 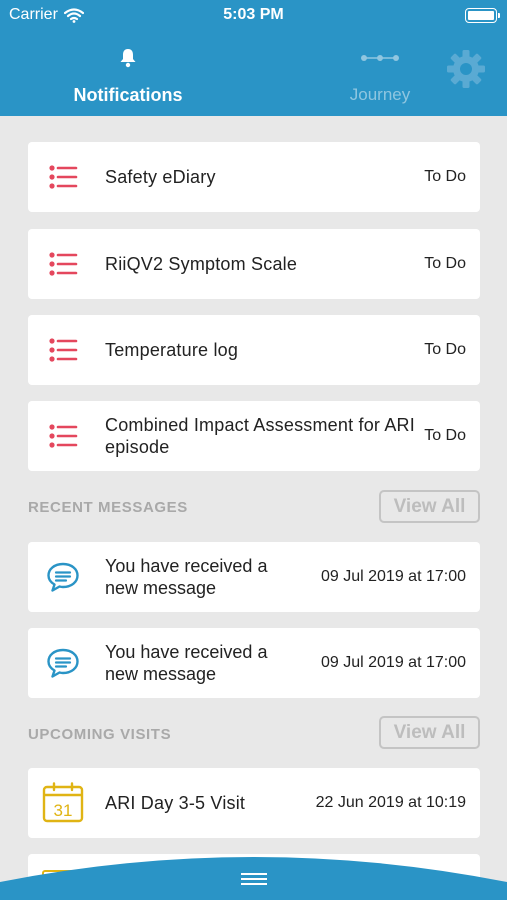 I want to click on status-bar: Carrier 5:03 PM, so click(x=253, y=15).